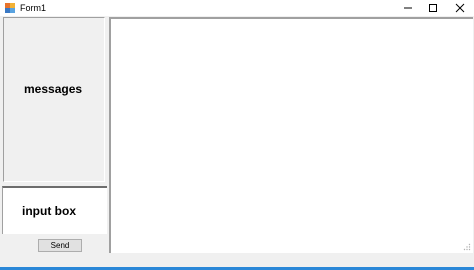  Describe the element at coordinates (33, 8) in the screenshot. I see `window-title: Form1` at that location.